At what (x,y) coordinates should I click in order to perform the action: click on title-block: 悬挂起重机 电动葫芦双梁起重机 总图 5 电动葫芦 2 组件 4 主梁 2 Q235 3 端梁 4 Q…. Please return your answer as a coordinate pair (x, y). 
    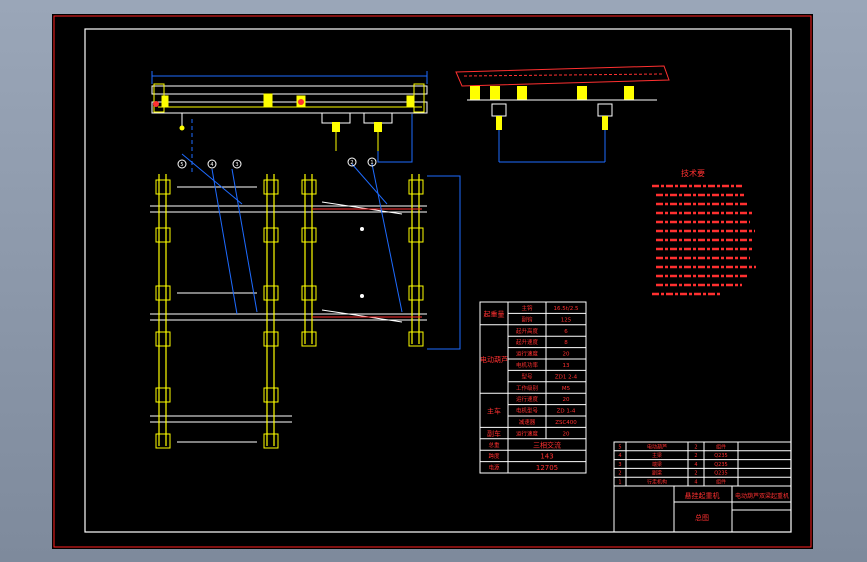
    Looking at the image, I should click on (702, 487).